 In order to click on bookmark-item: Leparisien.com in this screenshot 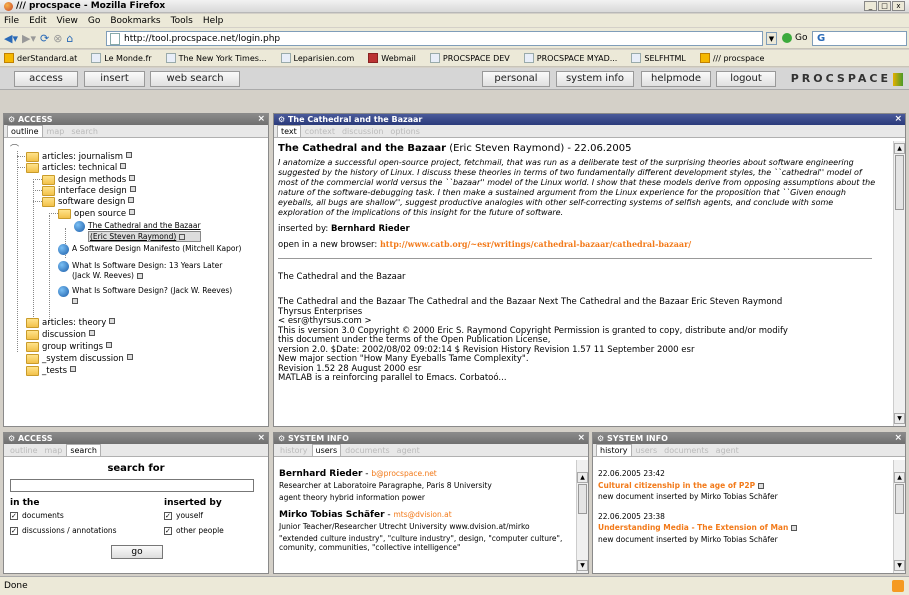, I will do `click(315, 58)`.